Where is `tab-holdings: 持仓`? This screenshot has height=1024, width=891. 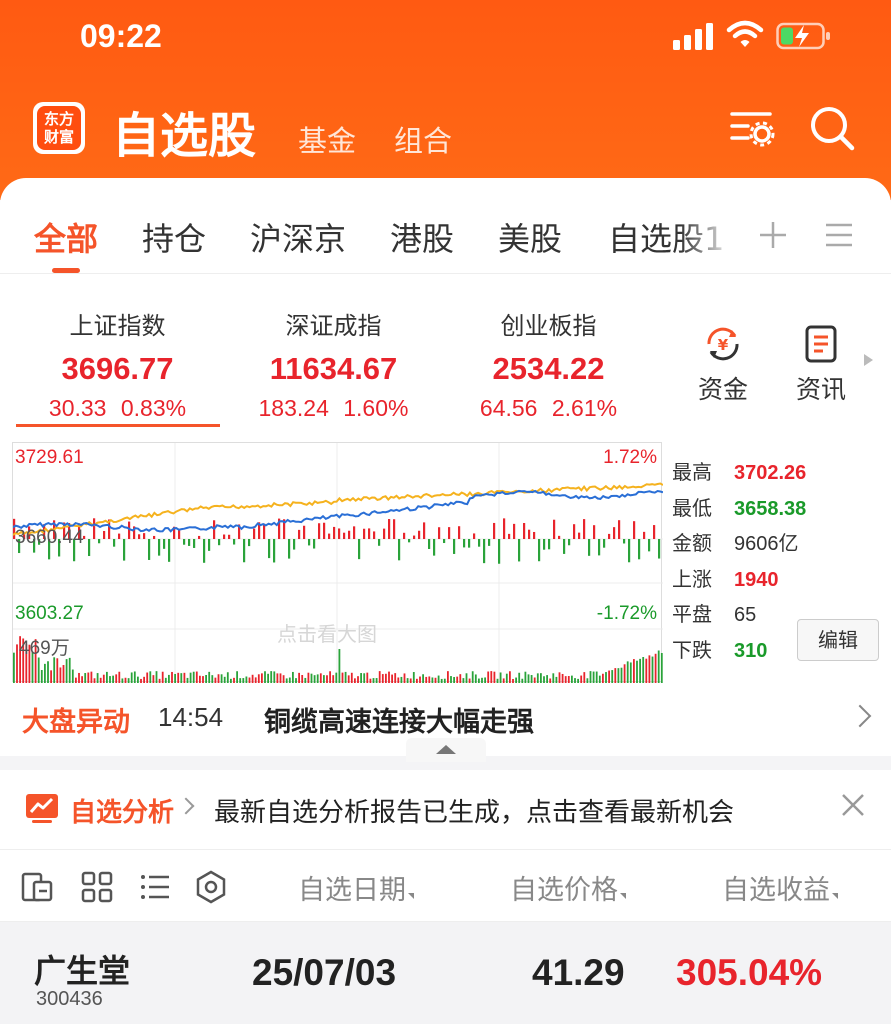 tab-holdings: 持仓 is located at coordinates (174, 237).